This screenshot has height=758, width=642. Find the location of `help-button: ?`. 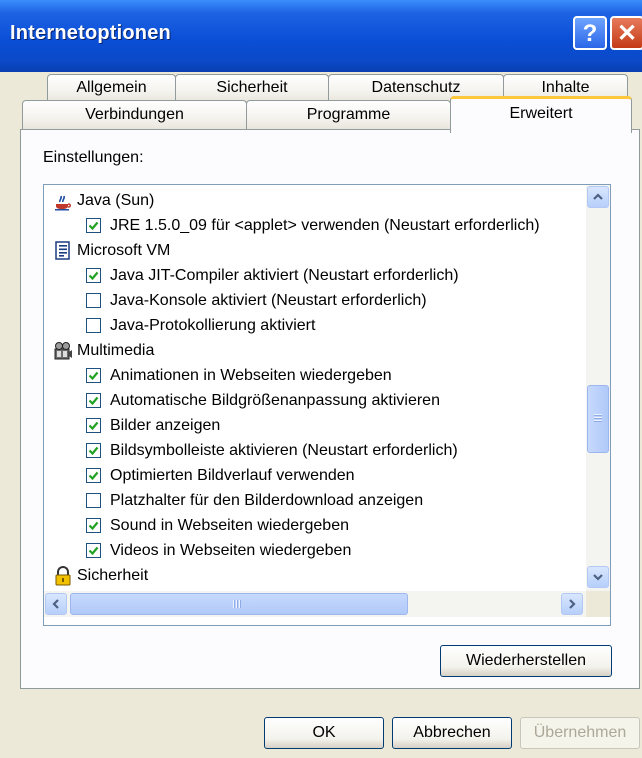

help-button: ? is located at coordinates (590, 33).